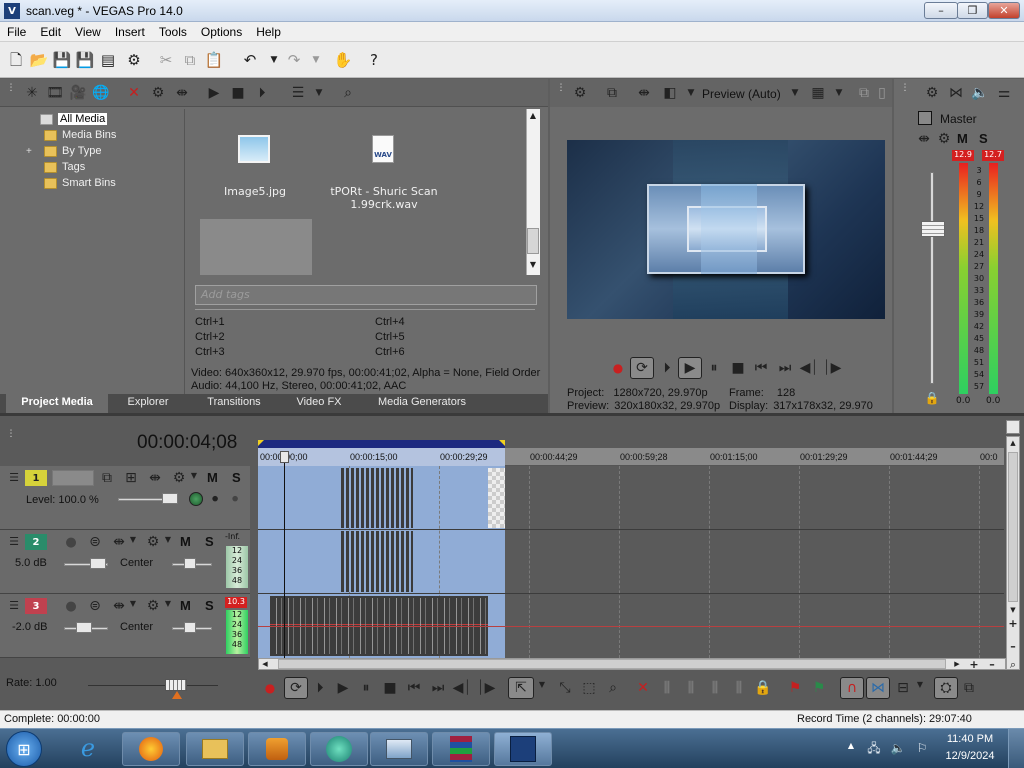 The width and height of the screenshot is (1024, 768). I want to click on overlays-icon: ▦, so click(818, 93).